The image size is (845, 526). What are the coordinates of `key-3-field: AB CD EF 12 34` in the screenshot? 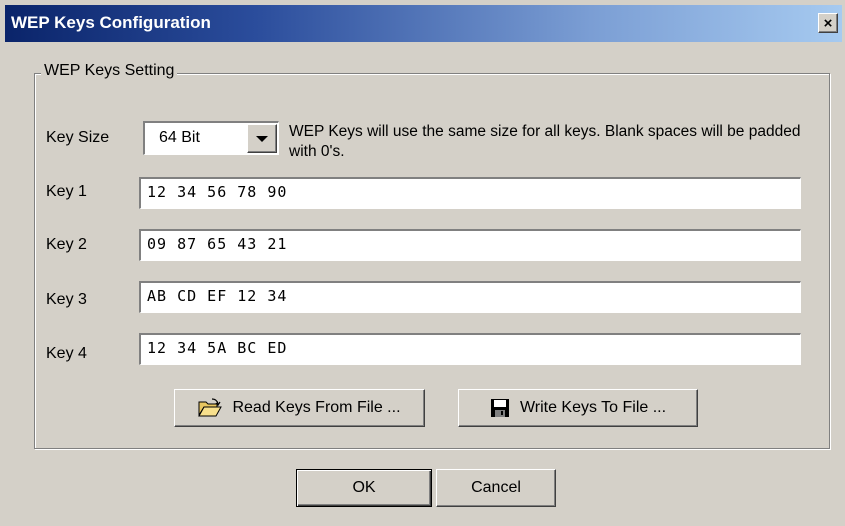 It's located at (470, 297).